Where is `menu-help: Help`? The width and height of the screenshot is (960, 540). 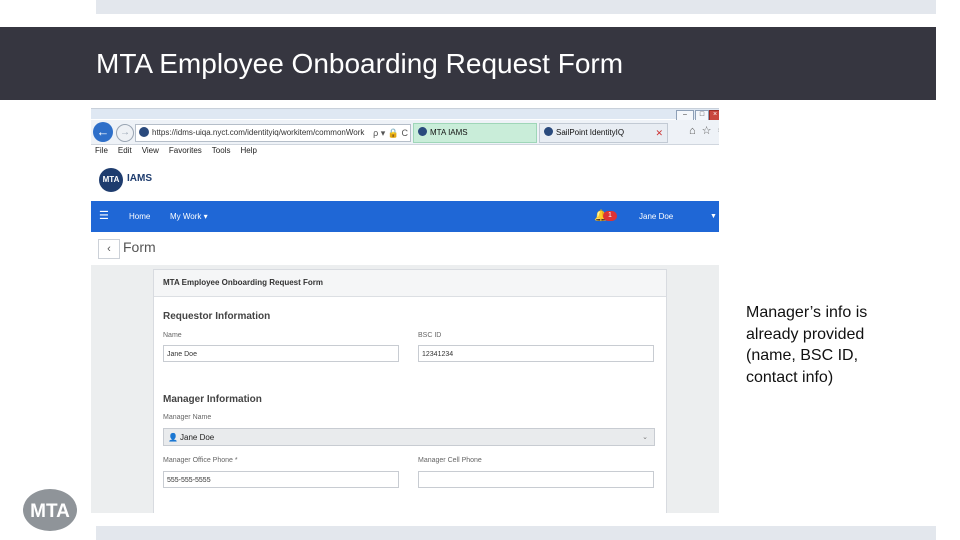 menu-help: Help is located at coordinates (248, 150).